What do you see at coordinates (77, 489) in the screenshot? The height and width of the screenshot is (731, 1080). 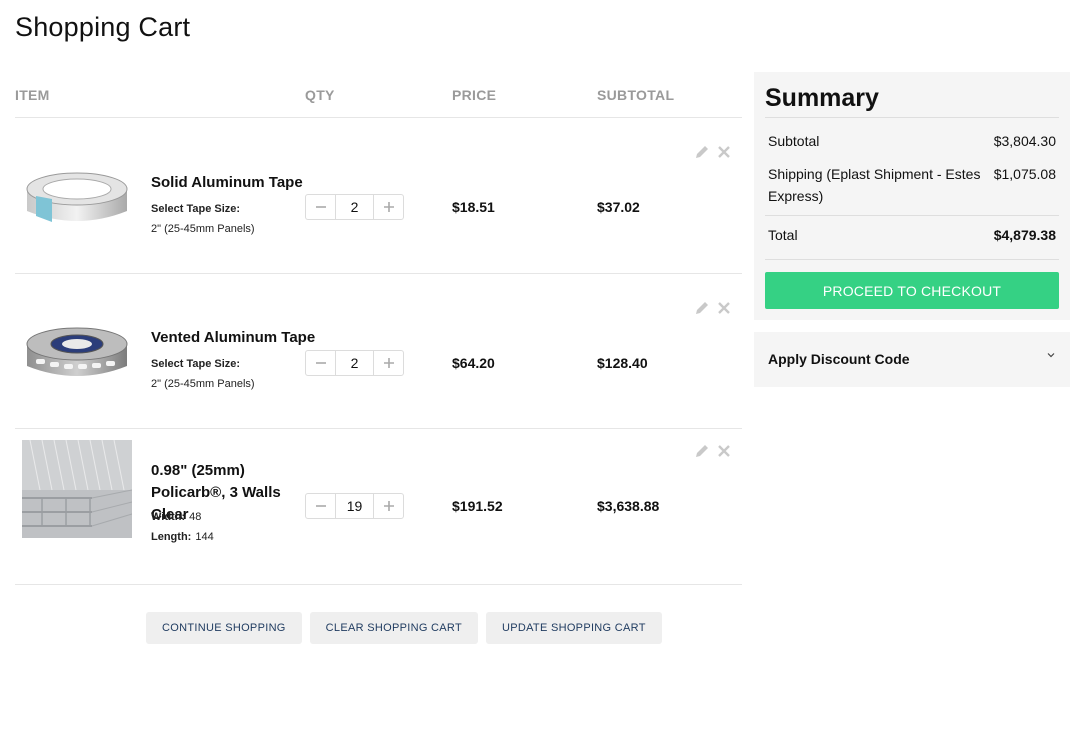 I see `polycarbonate-panel-image` at bounding box center [77, 489].